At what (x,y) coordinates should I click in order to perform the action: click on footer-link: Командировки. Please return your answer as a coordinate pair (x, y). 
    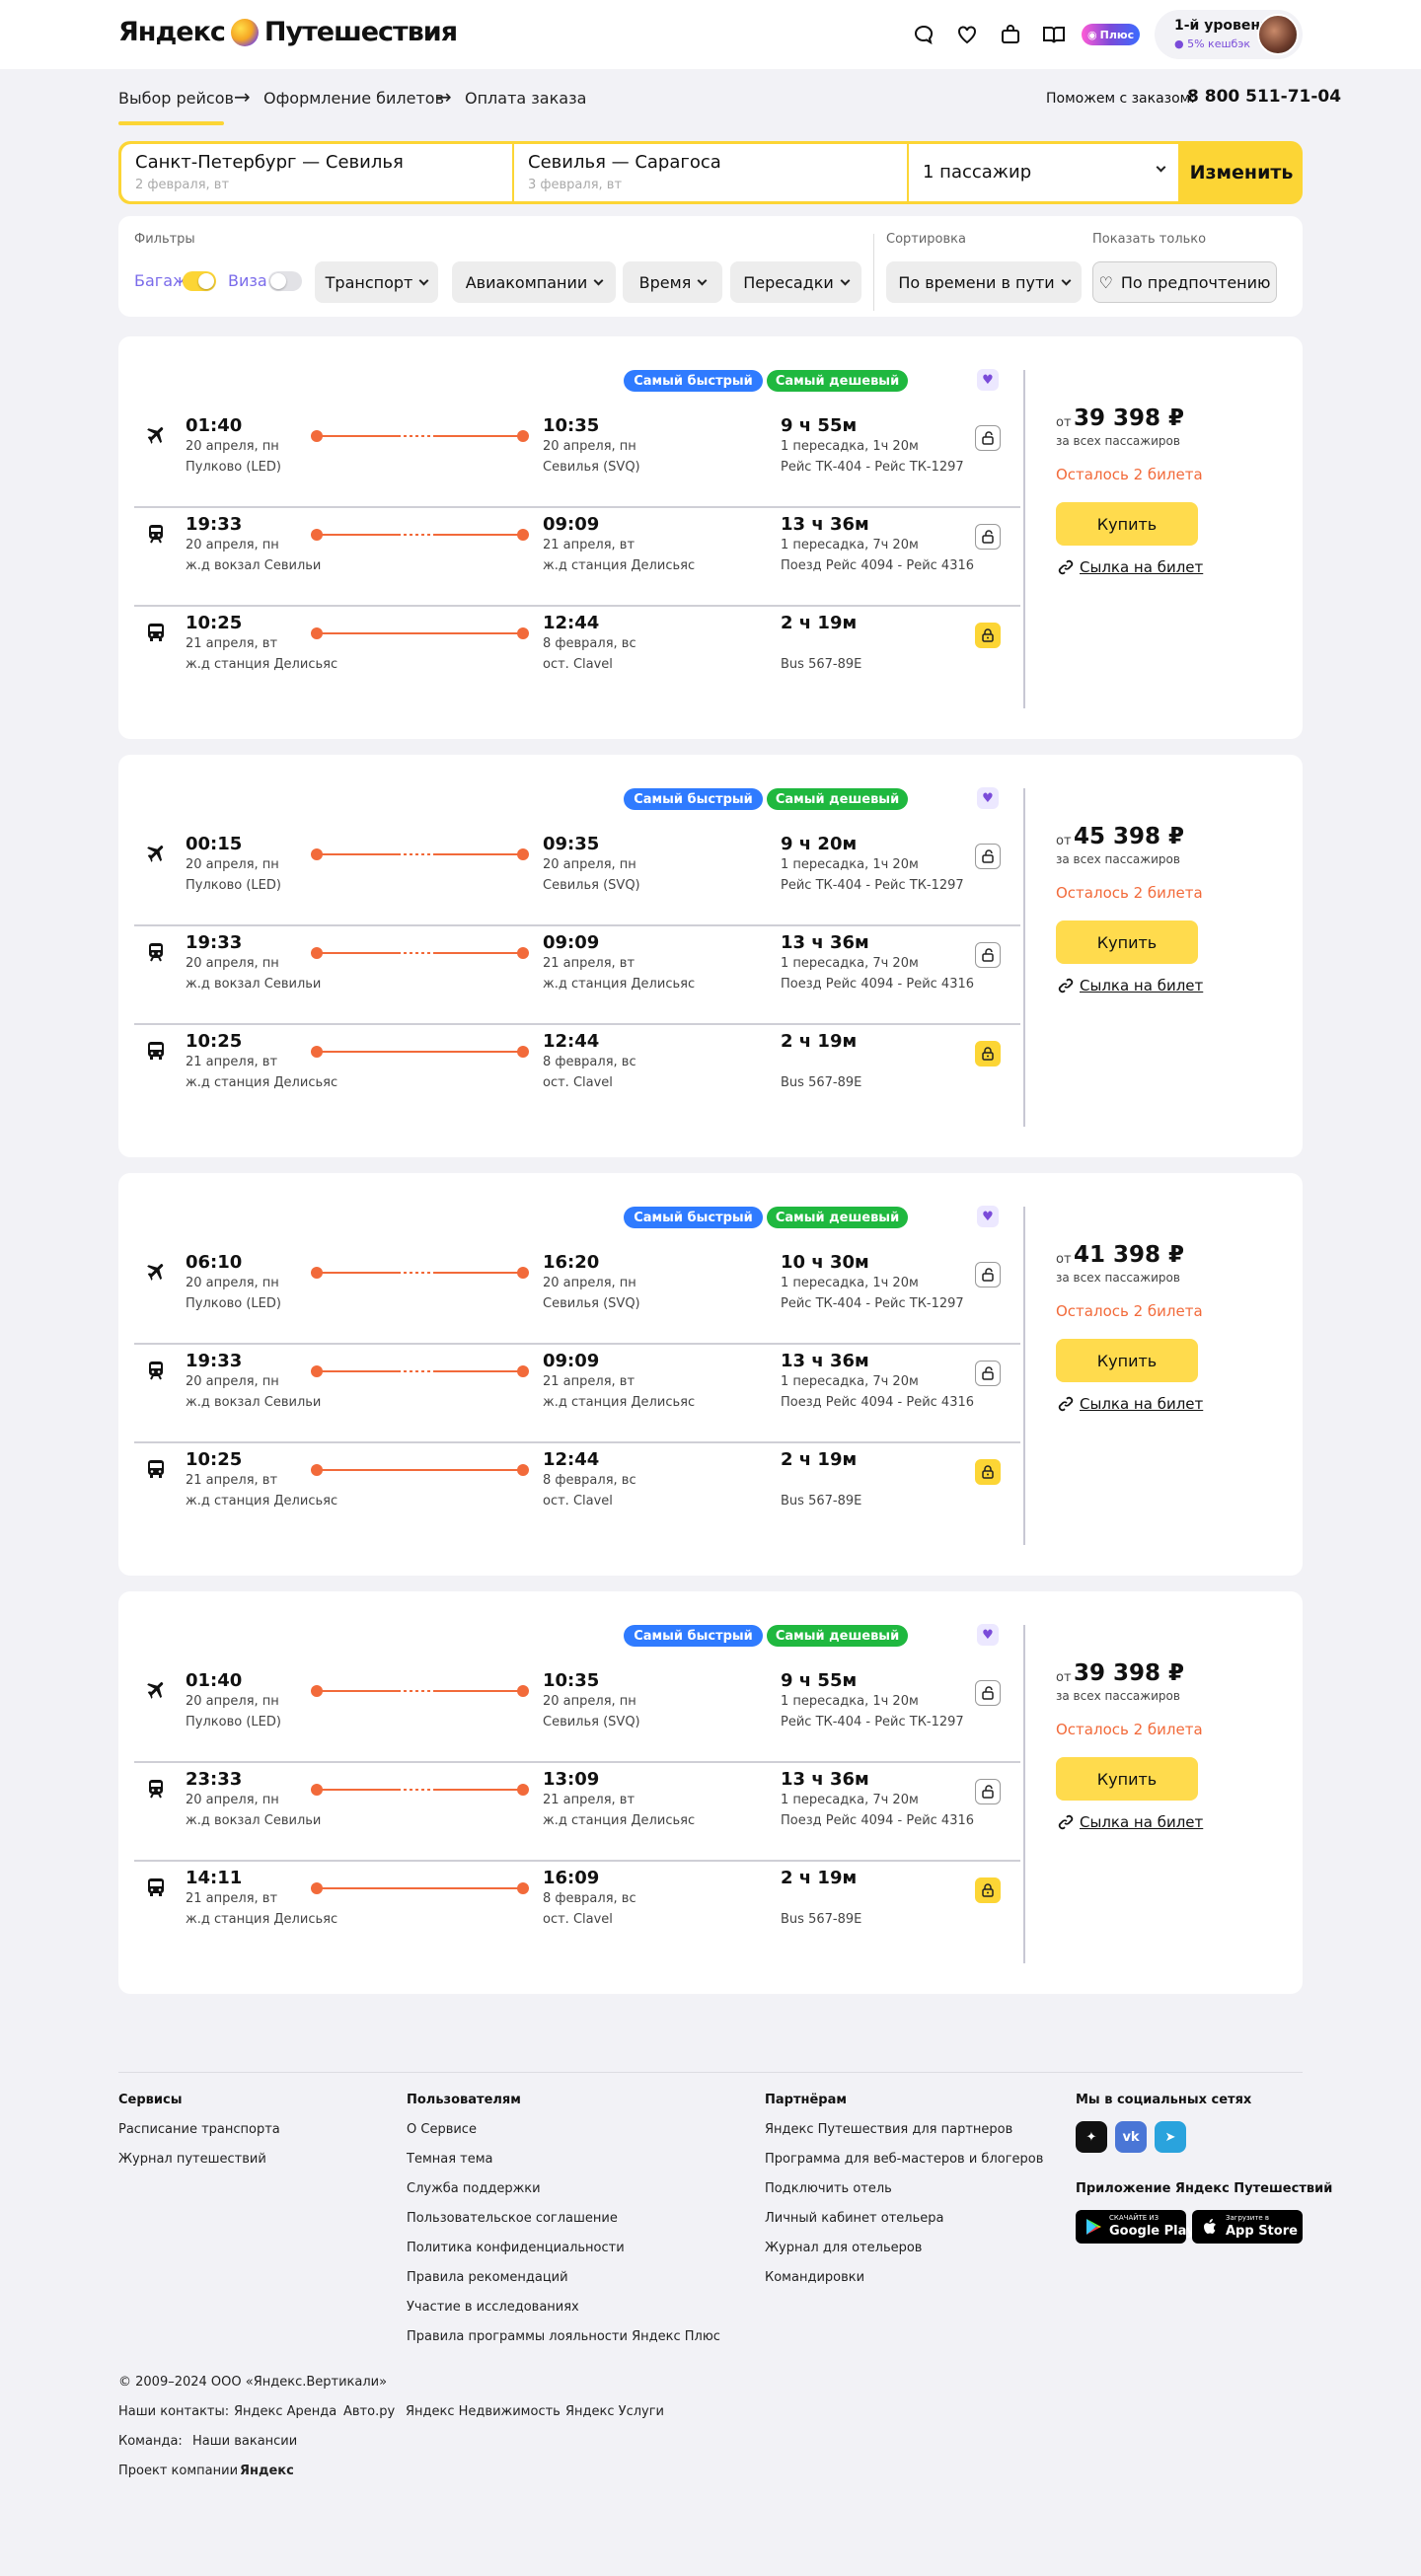
    Looking at the image, I should click on (814, 2277).